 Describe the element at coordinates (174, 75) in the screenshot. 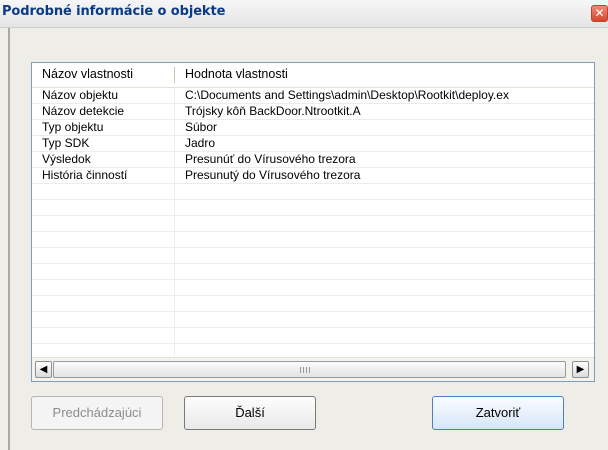

I see `column-separator` at that location.